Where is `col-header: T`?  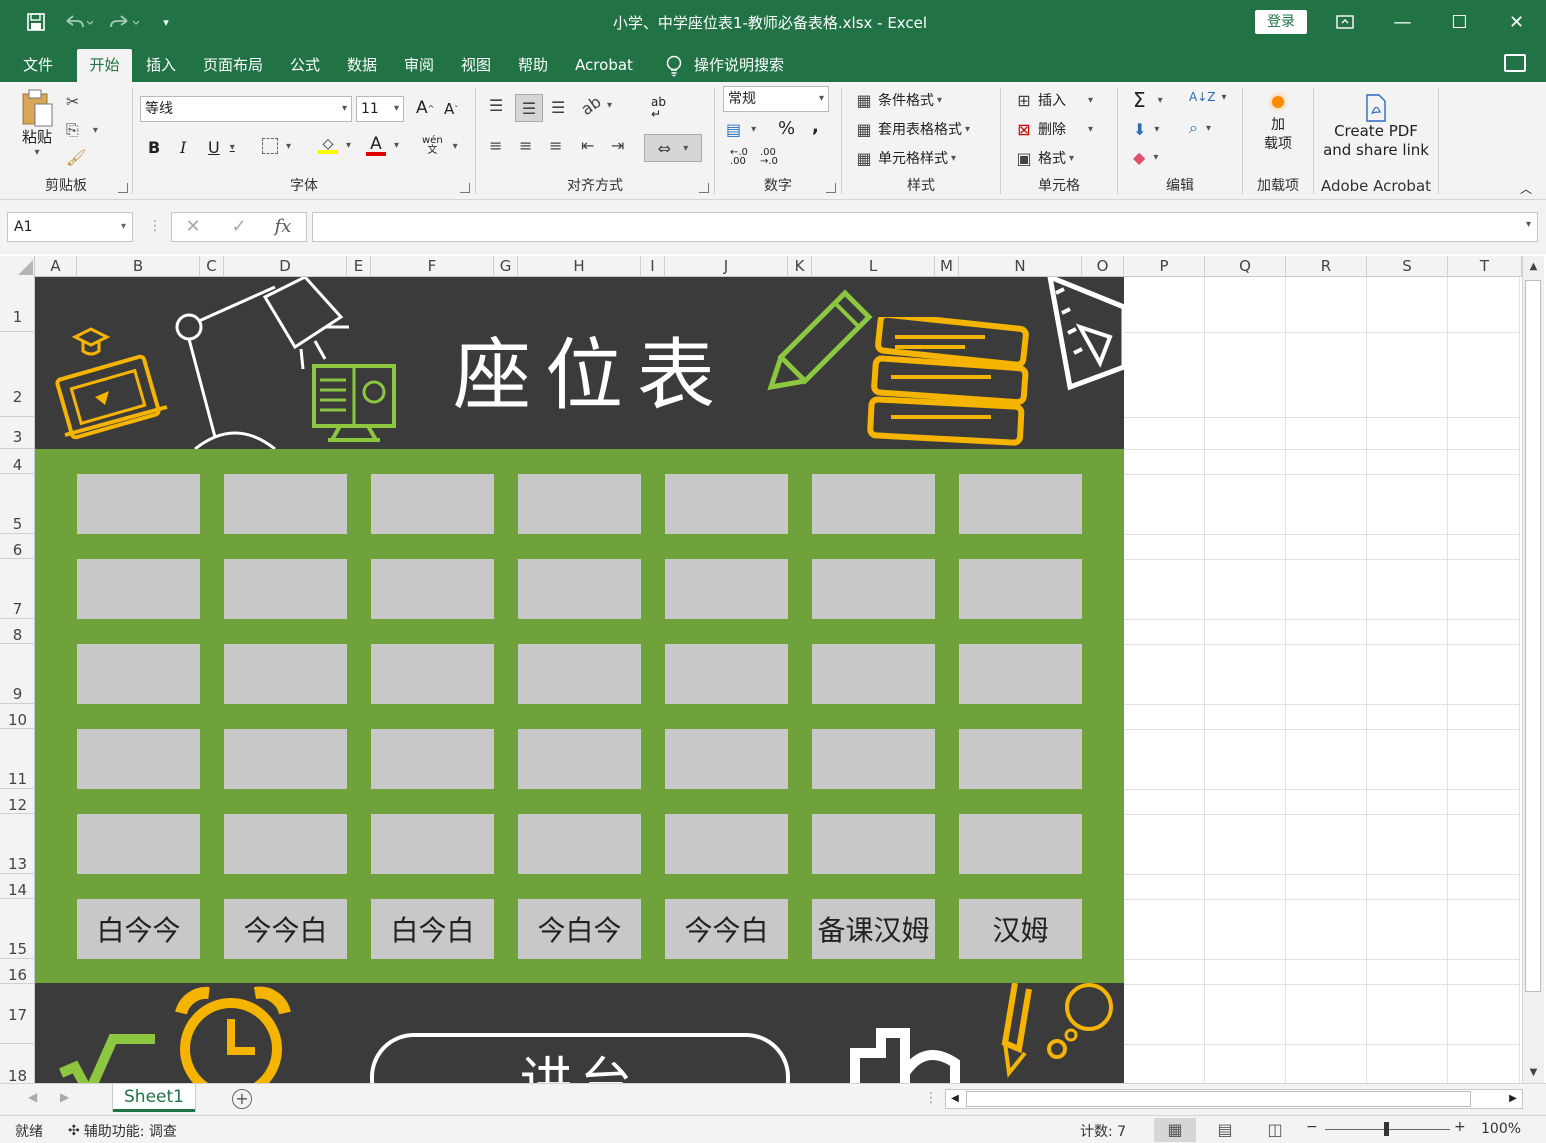 col-header: T is located at coordinates (1485, 266).